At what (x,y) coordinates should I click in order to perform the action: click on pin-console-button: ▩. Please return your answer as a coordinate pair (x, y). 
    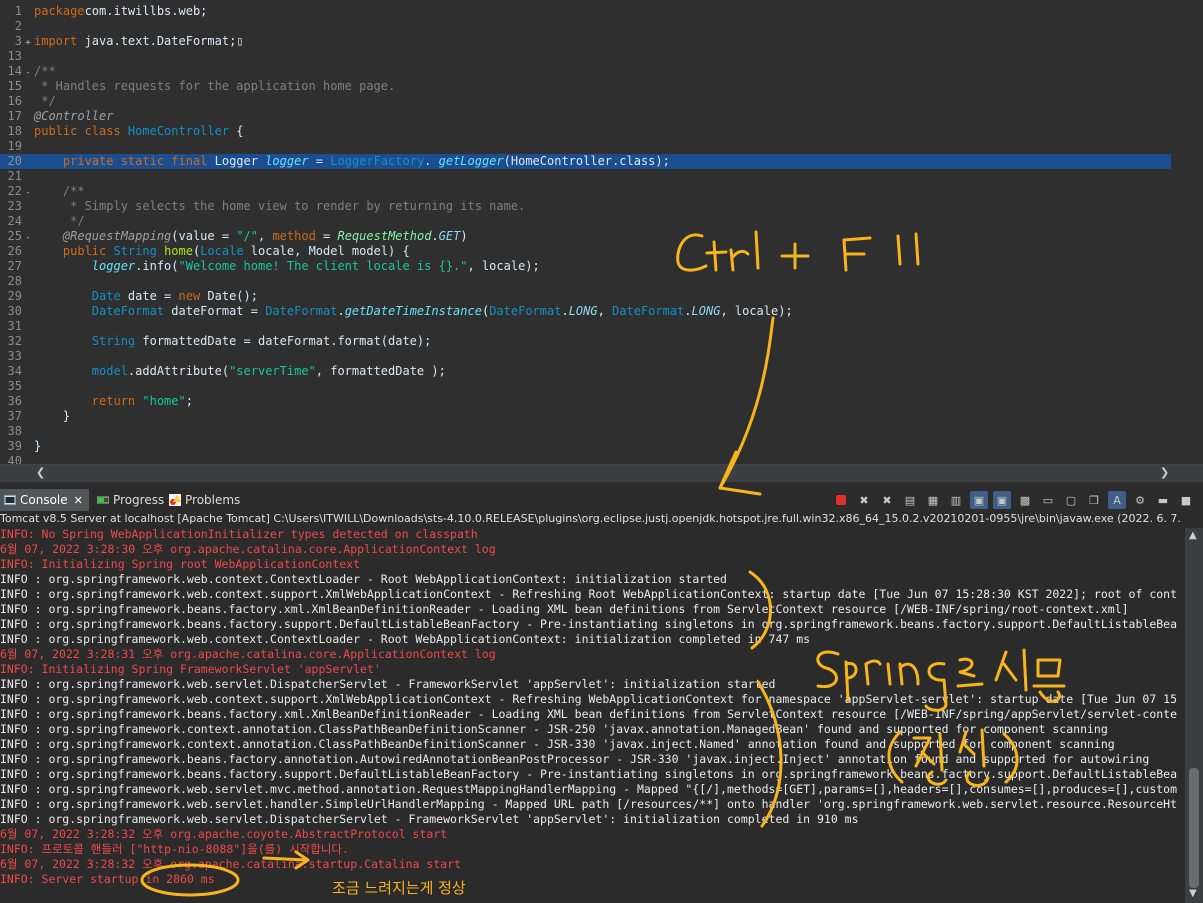
    Looking at the image, I should click on (1025, 500).